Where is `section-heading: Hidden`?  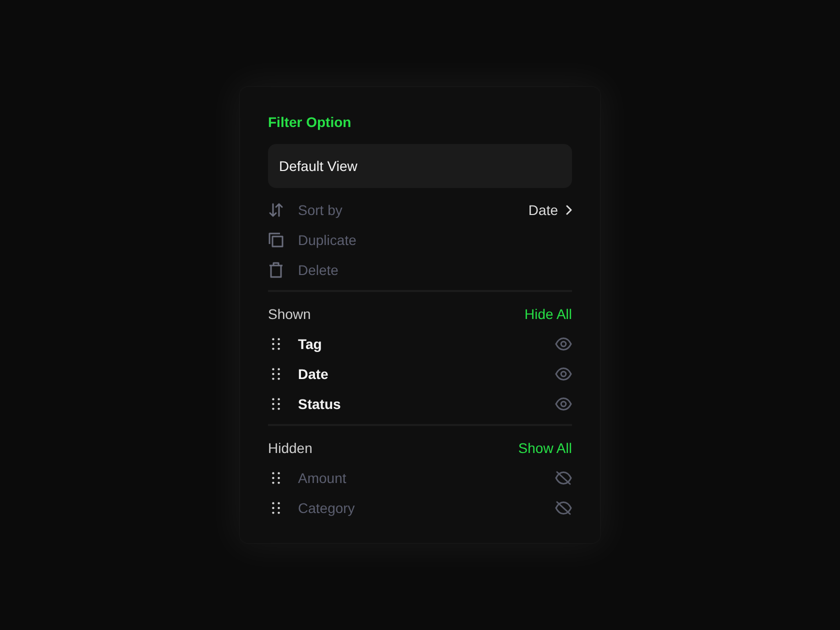 section-heading: Hidden is located at coordinates (290, 448).